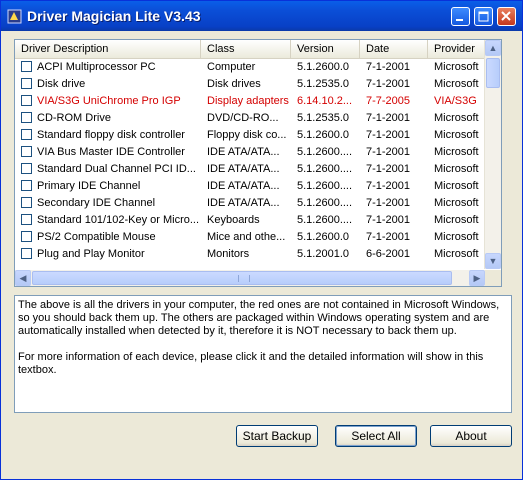 This screenshot has height=480, width=523. What do you see at coordinates (493, 73) in the screenshot?
I see `vertical-scroll-thumb` at bounding box center [493, 73].